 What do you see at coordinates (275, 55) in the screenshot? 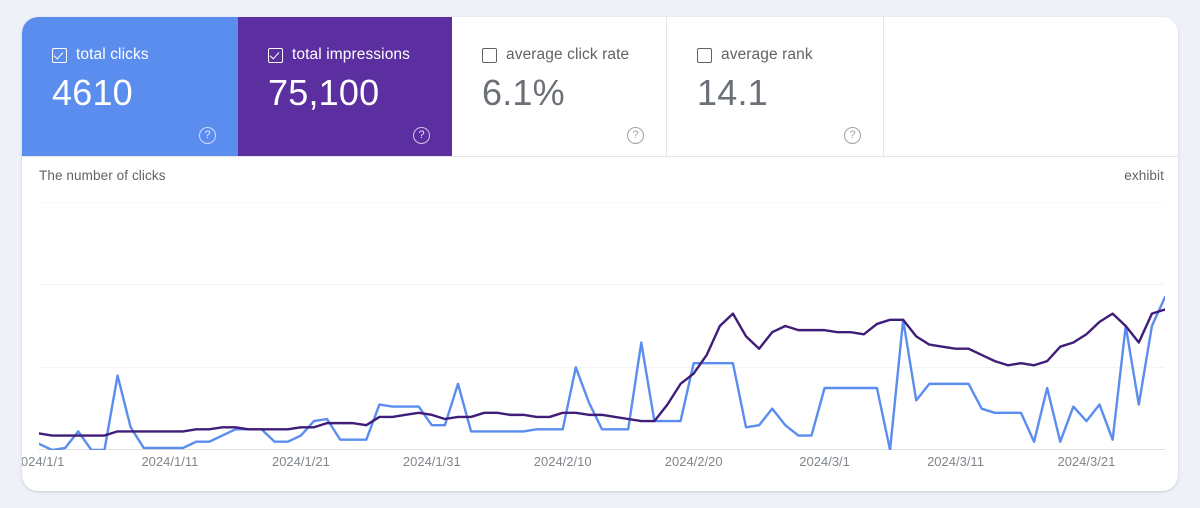
I see `checkbox-total-impressions` at bounding box center [275, 55].